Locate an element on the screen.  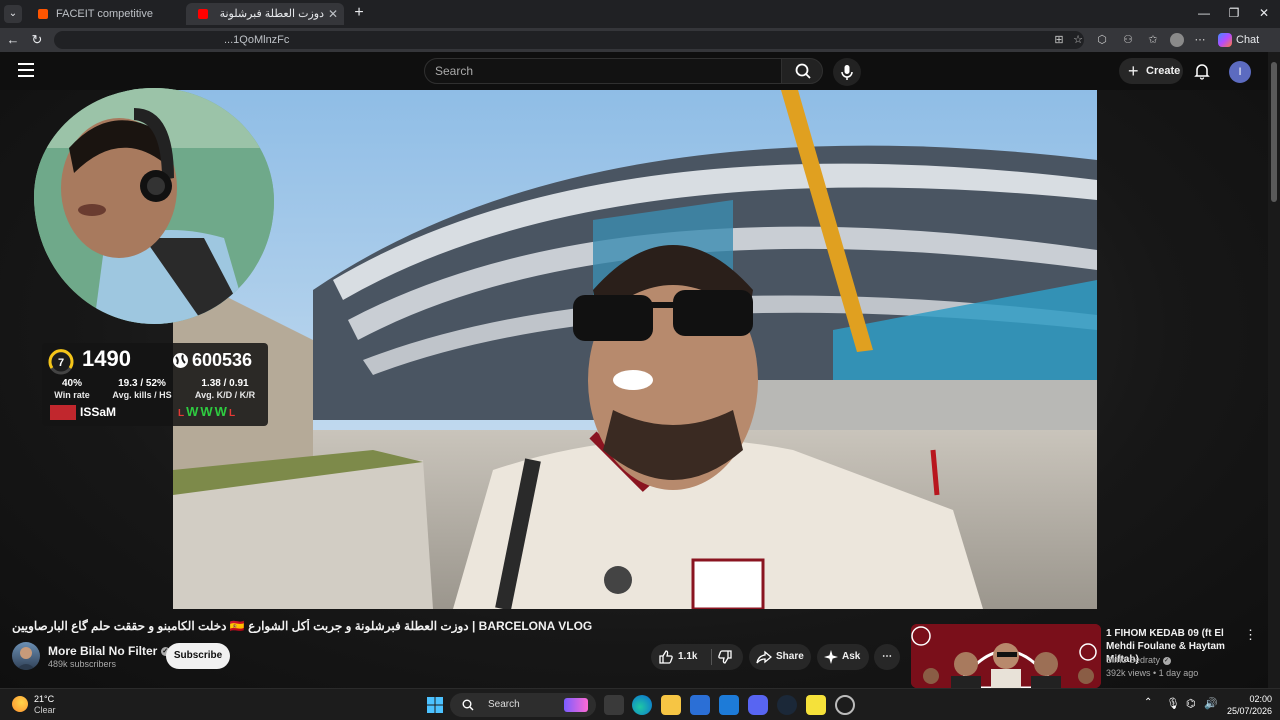
thumbs-down-icon is located at coordinates (725, 657).